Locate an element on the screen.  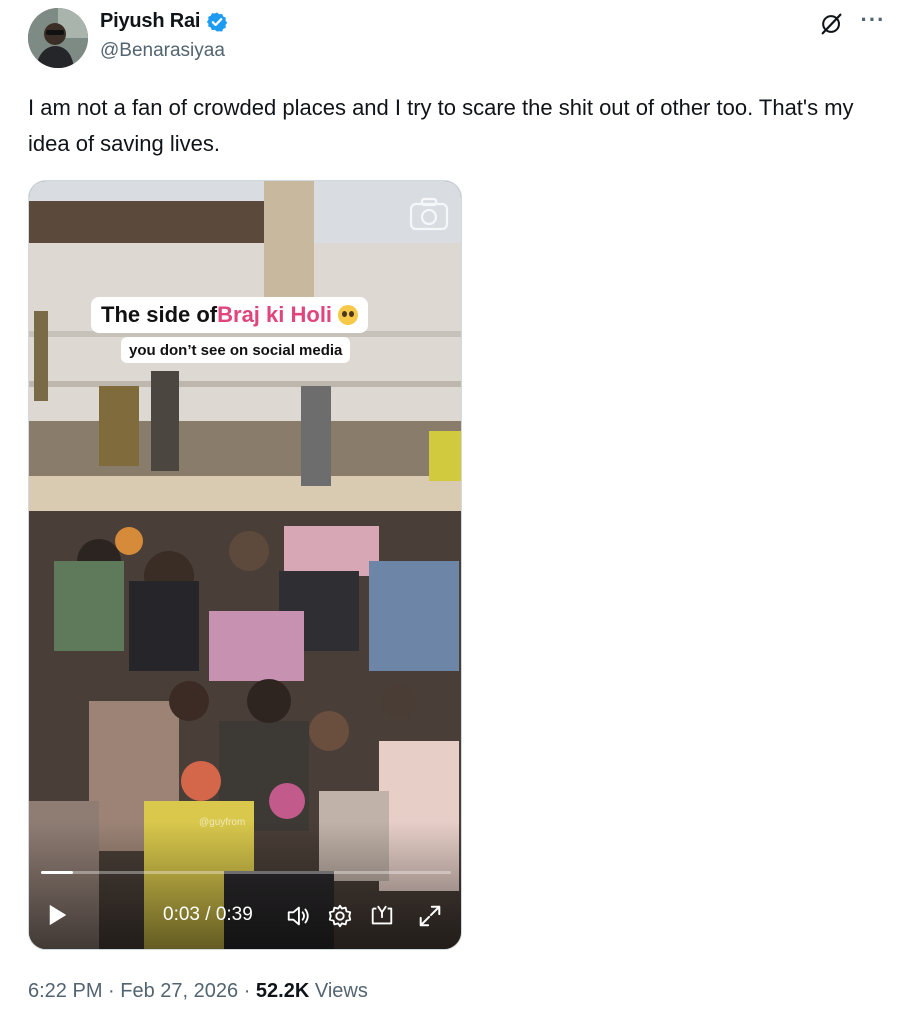
video-caption-sub: you don’t see on social media is located at coordinates (236, 350).